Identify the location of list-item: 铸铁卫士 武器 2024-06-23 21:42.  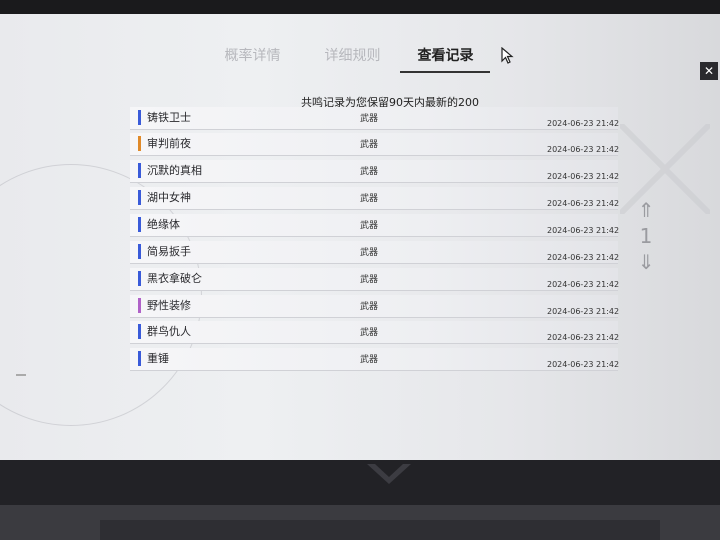
(375, 118).